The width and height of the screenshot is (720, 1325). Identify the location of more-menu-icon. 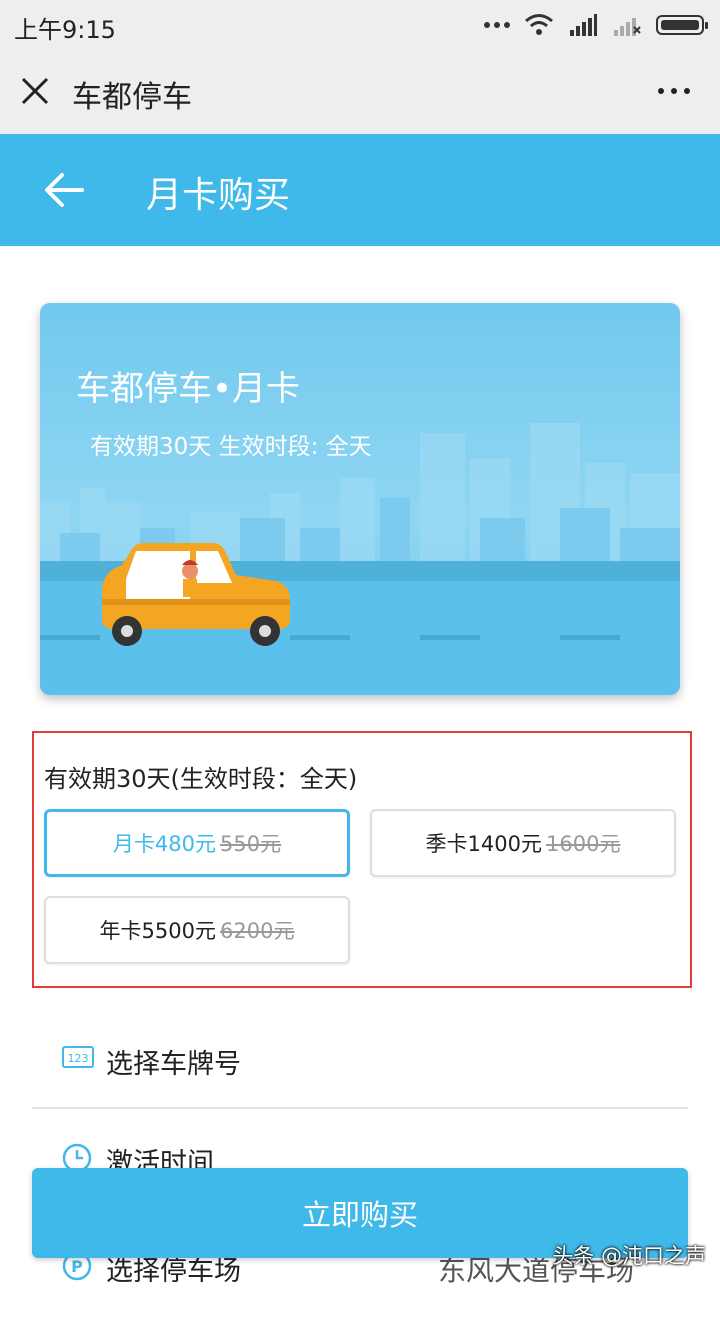
(674, 91).